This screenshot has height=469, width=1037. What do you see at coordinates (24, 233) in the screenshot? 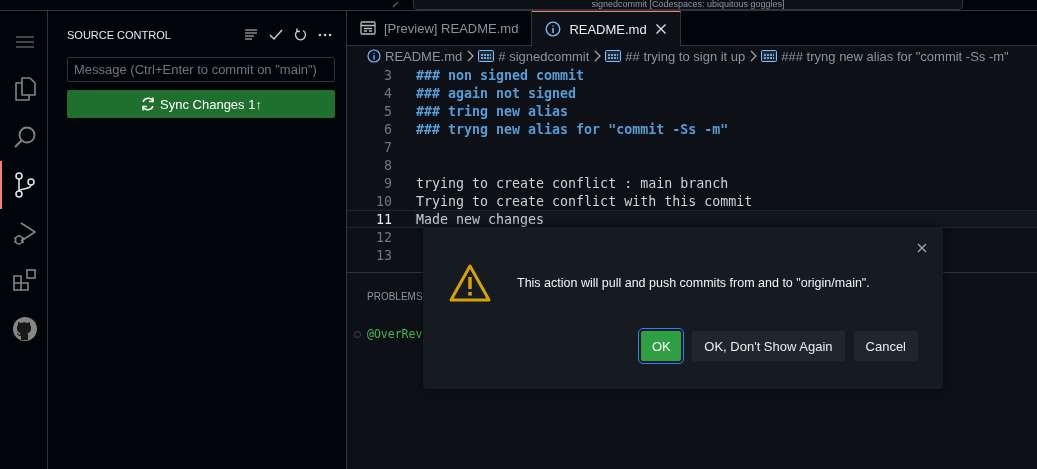
I see `run-debug-icon` at bounding box center [24, 233].